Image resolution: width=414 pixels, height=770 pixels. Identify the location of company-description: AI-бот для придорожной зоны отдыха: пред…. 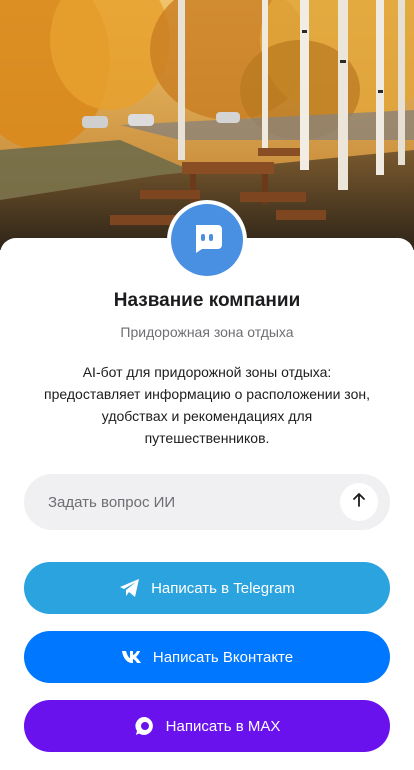
(207, 405).